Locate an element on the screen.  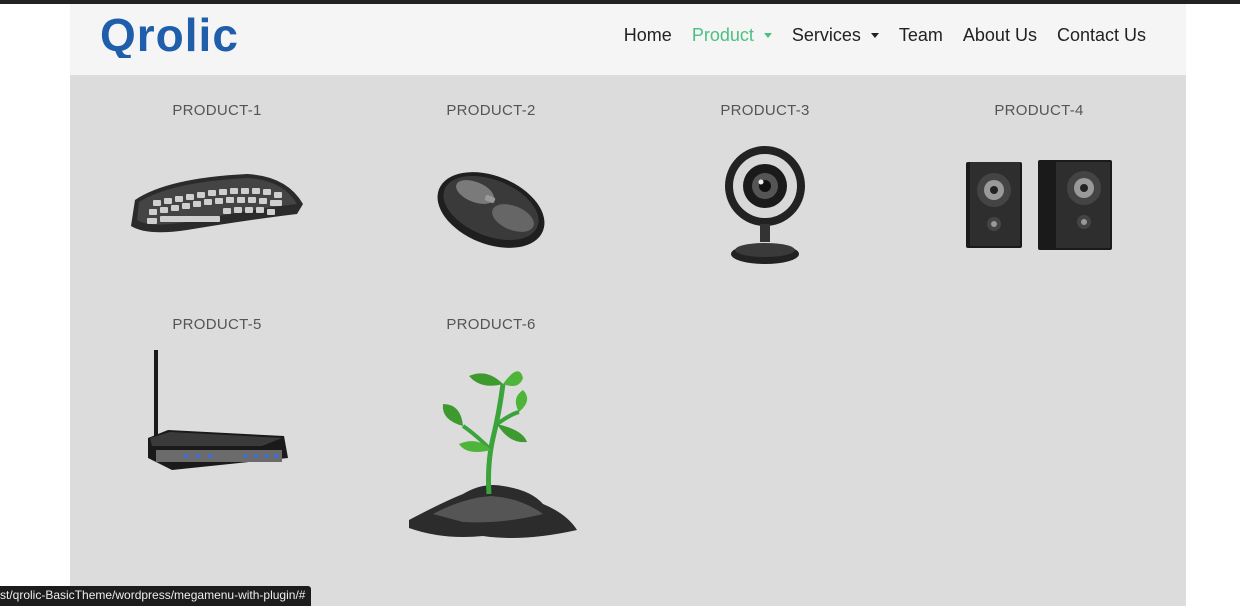
product-item: PRODUCT-4 is located at coordinates (1039, 192).